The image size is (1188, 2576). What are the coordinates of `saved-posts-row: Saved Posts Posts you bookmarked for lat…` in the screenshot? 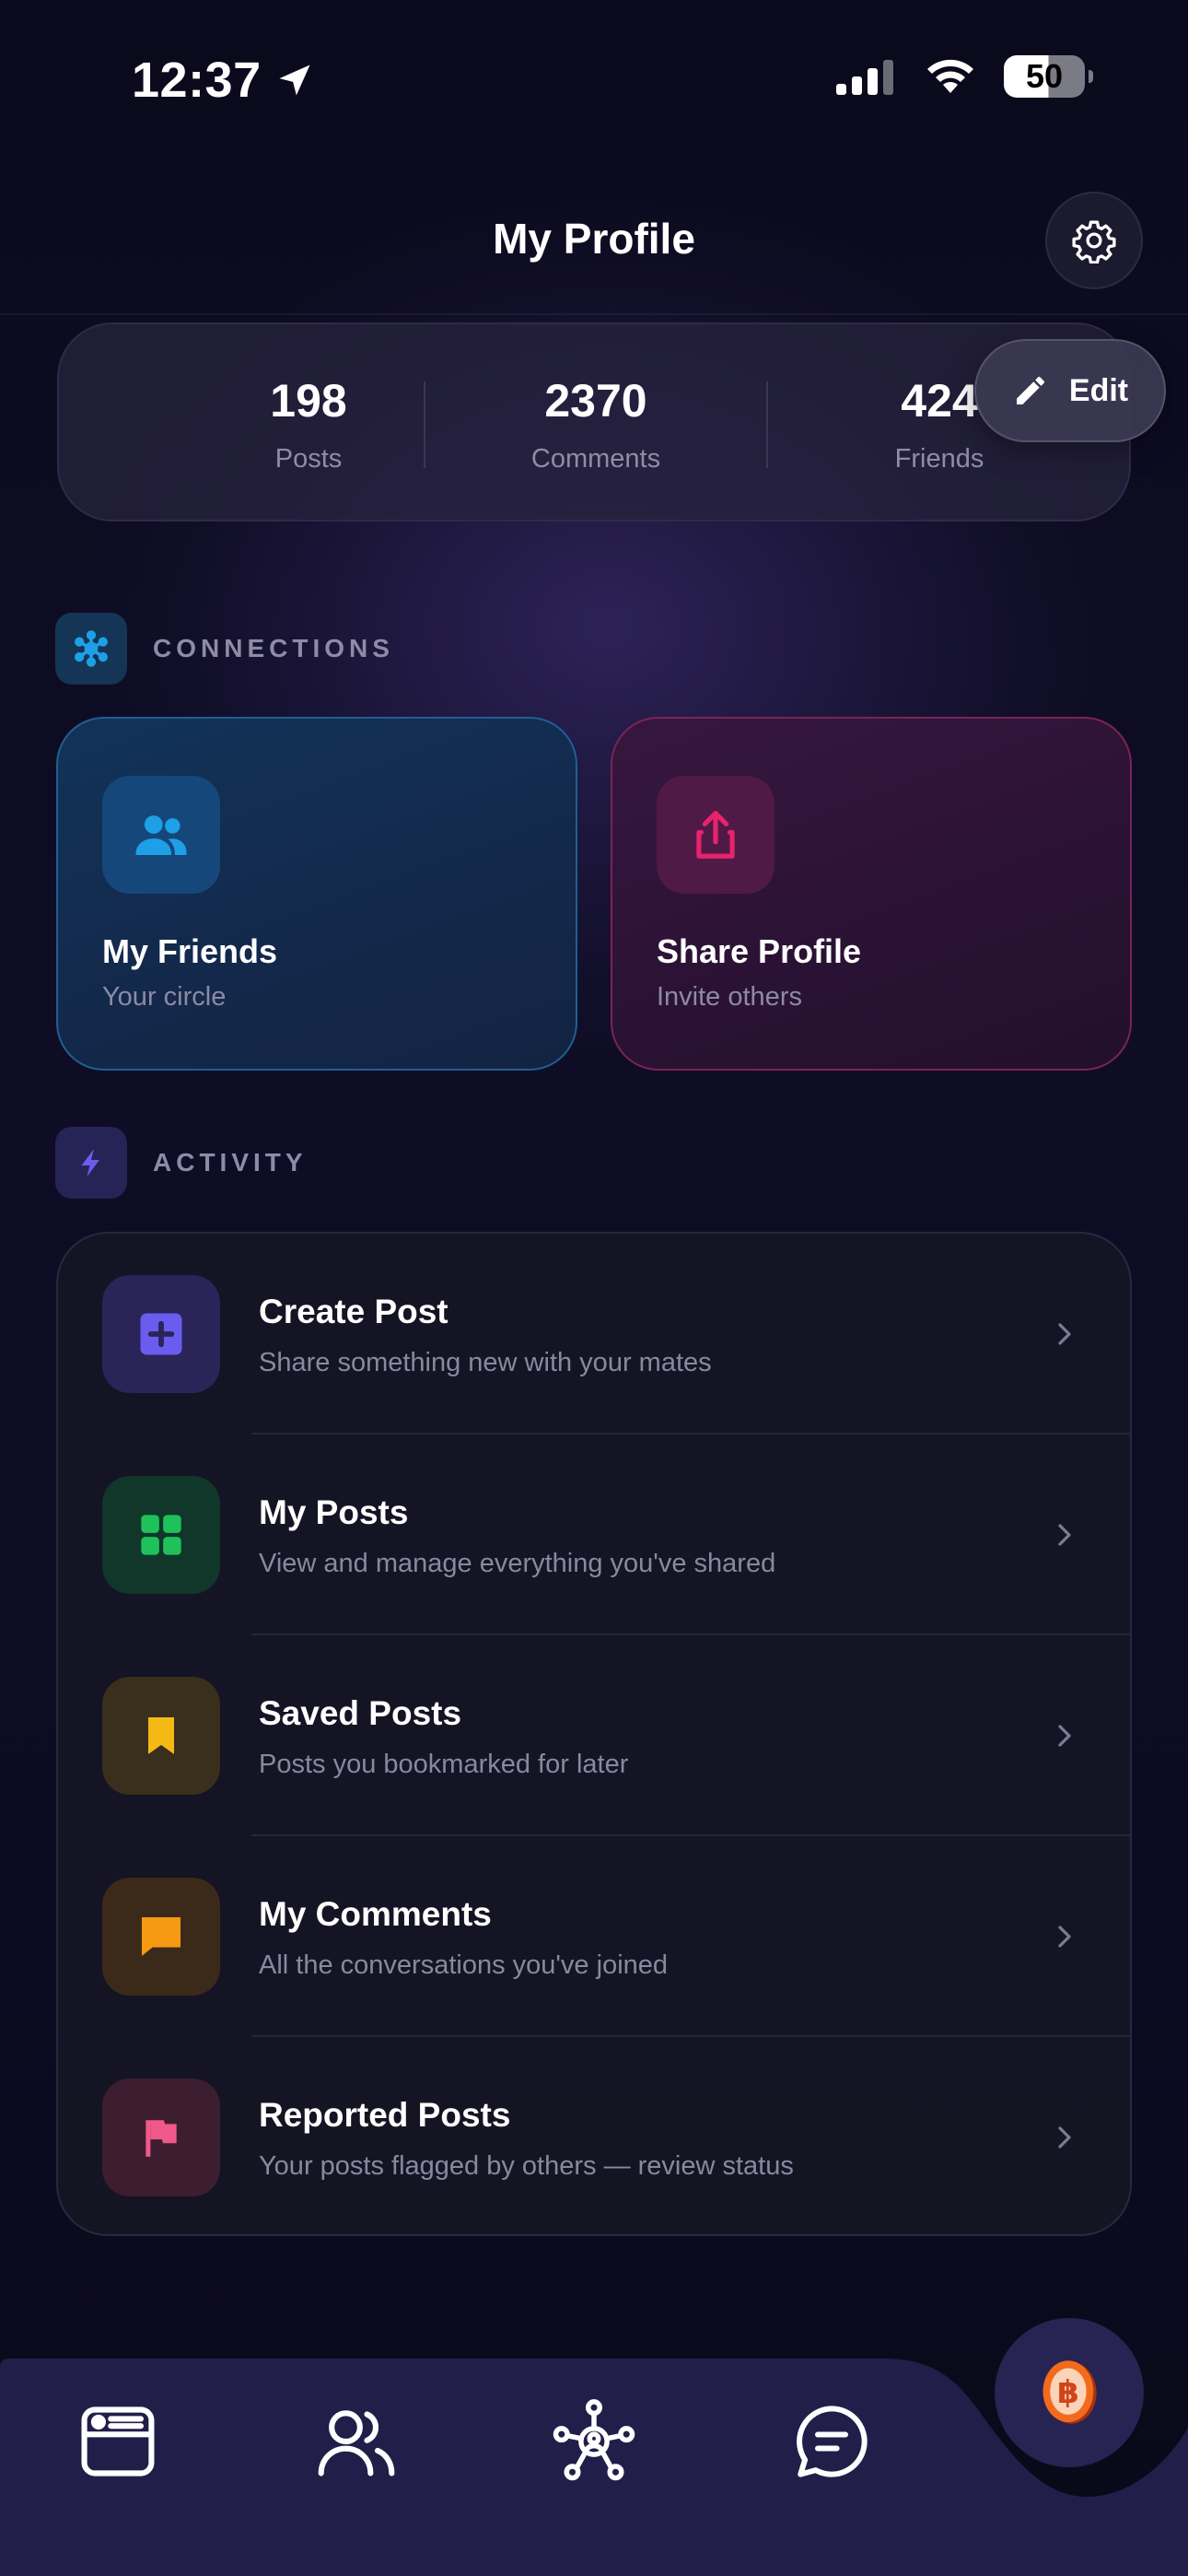 It's located at (594, 1735).